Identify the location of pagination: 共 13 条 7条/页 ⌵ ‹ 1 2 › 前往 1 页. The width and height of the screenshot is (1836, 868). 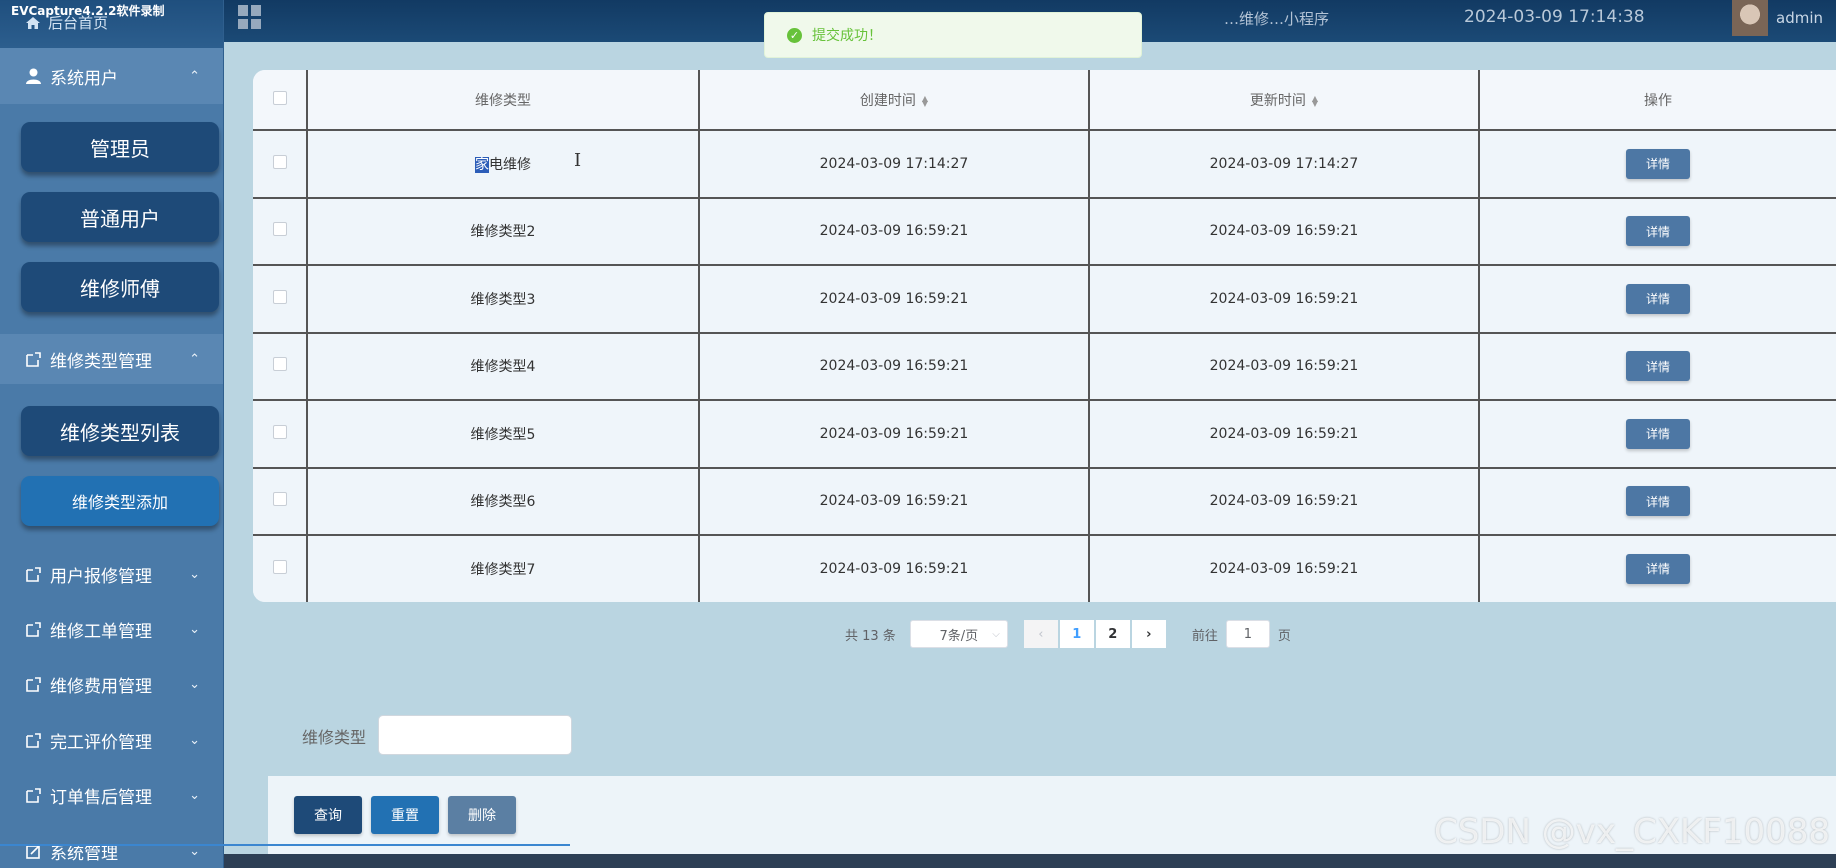
(1068, 634).